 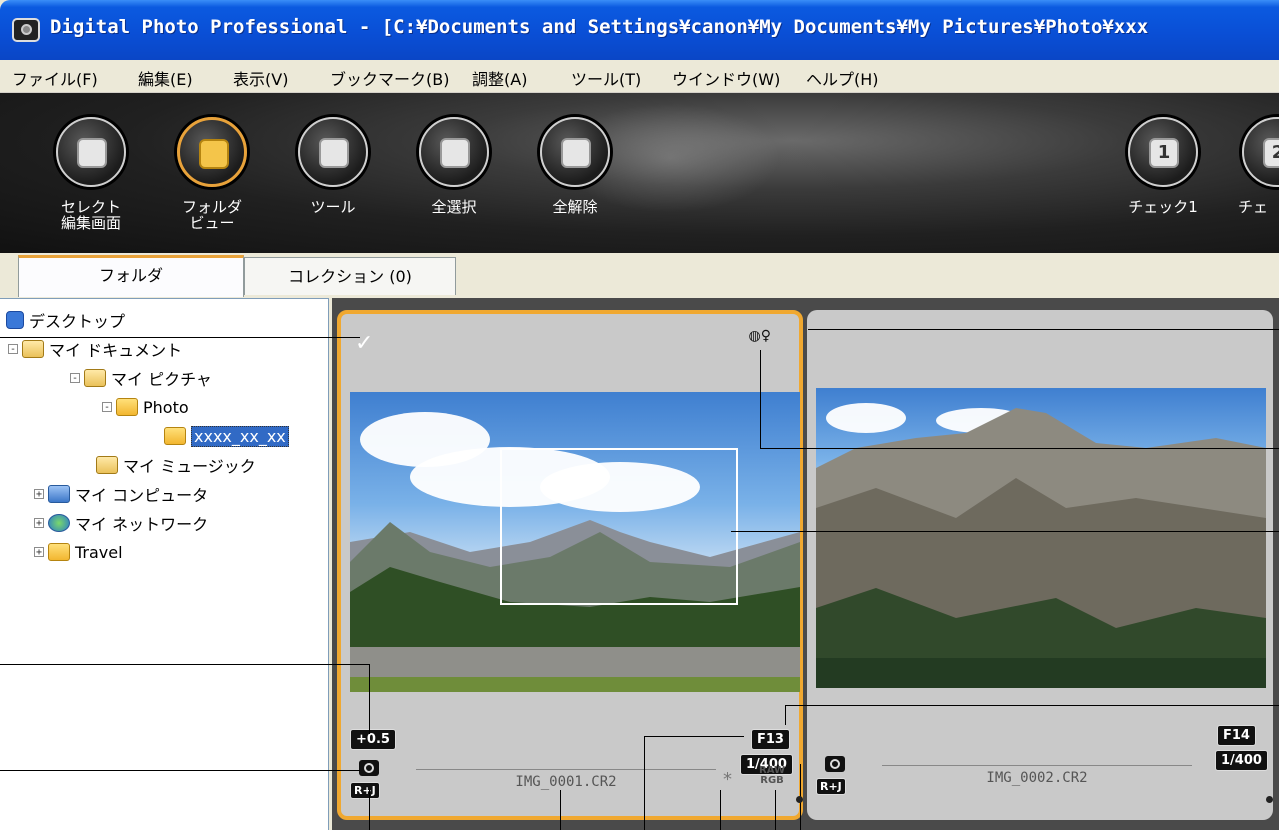 What do you see at coordinates (59, 523) in the screenshot?
I see `network-icon` at bounding box center [59, 523].